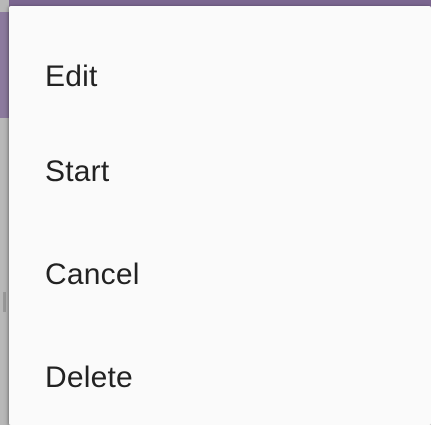  Describe the element at coordinates (92, 274) in the screenshot. I see `menu-item-label: Cancel` at that location.